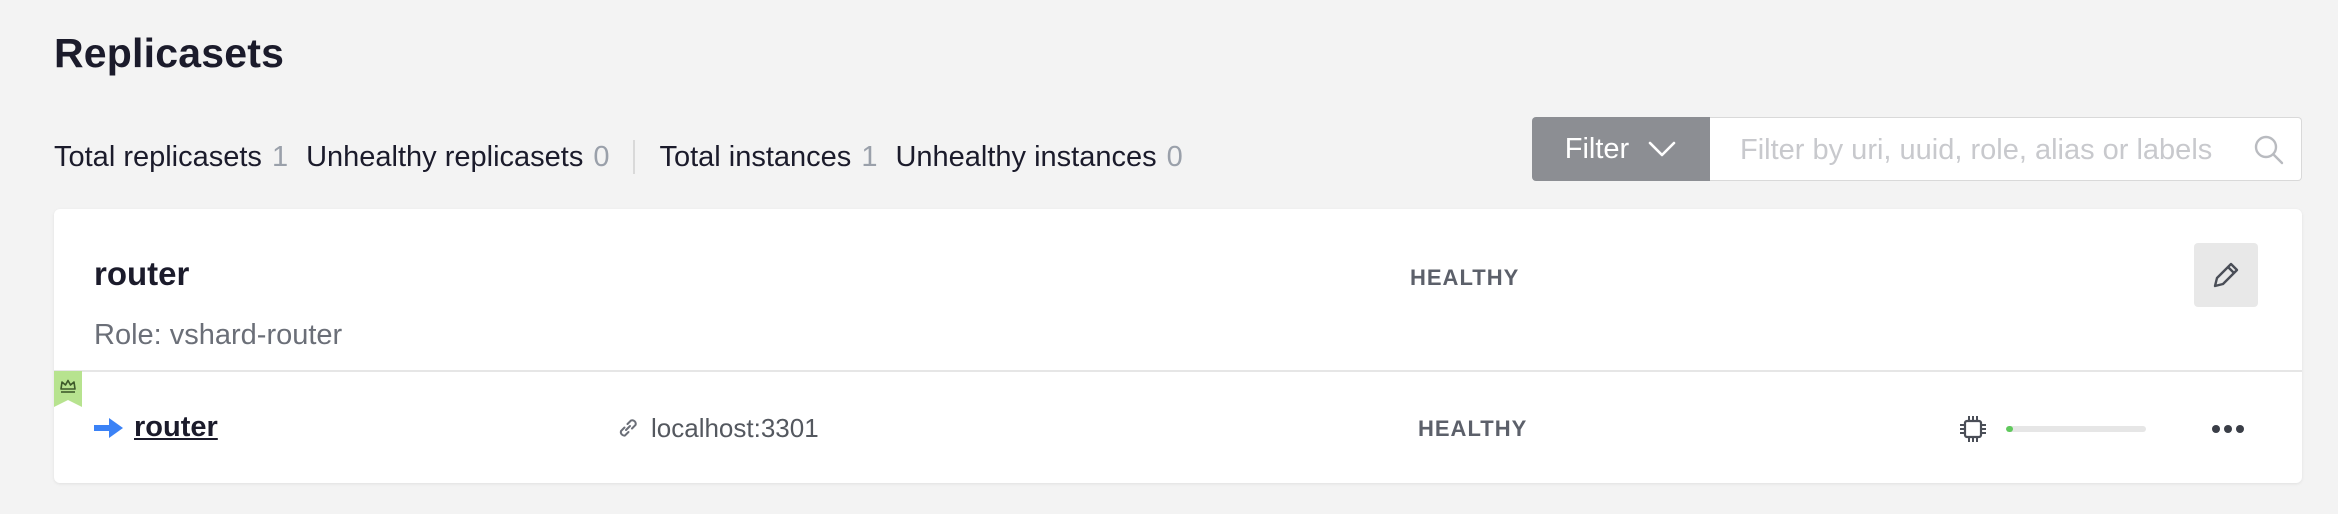  I want to click on instance-name-link: router, so click(176, 427).